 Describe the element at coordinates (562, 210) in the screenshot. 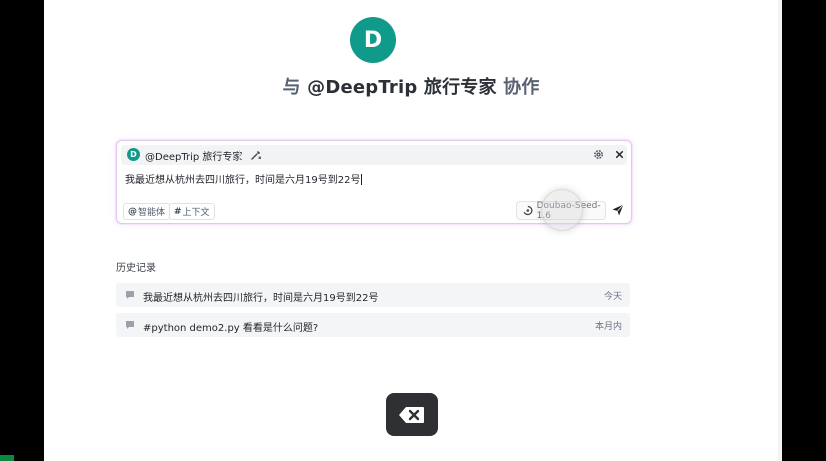

I see `click-indicator` at that location.